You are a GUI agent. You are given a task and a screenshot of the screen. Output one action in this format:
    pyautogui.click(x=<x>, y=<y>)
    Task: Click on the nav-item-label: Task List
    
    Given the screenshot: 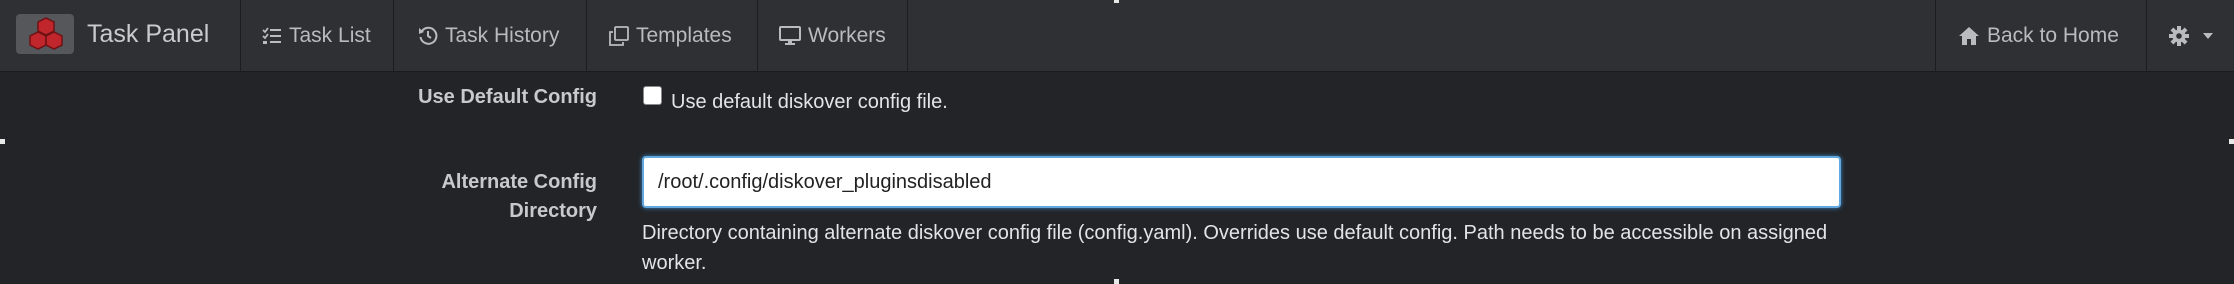 What is the action you would take?
    pyautogui.click(x=330, y=35)
    